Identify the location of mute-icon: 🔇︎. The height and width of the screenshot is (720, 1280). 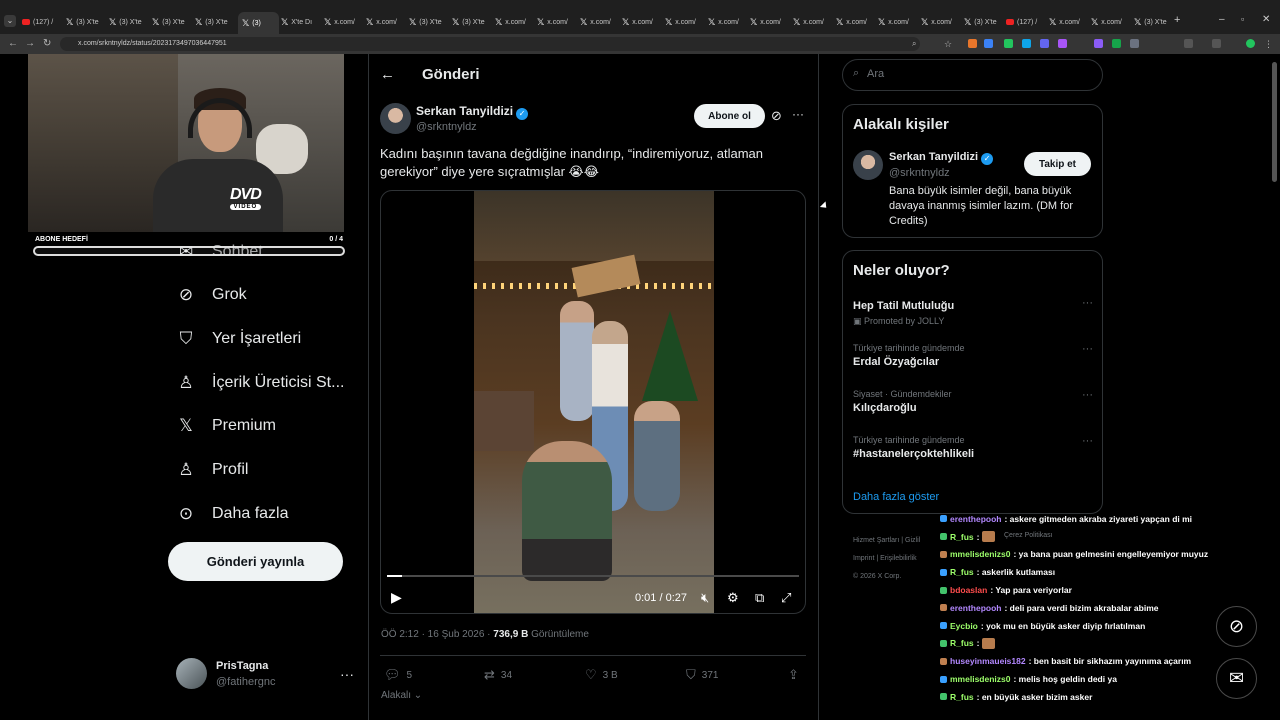
(705, 598).